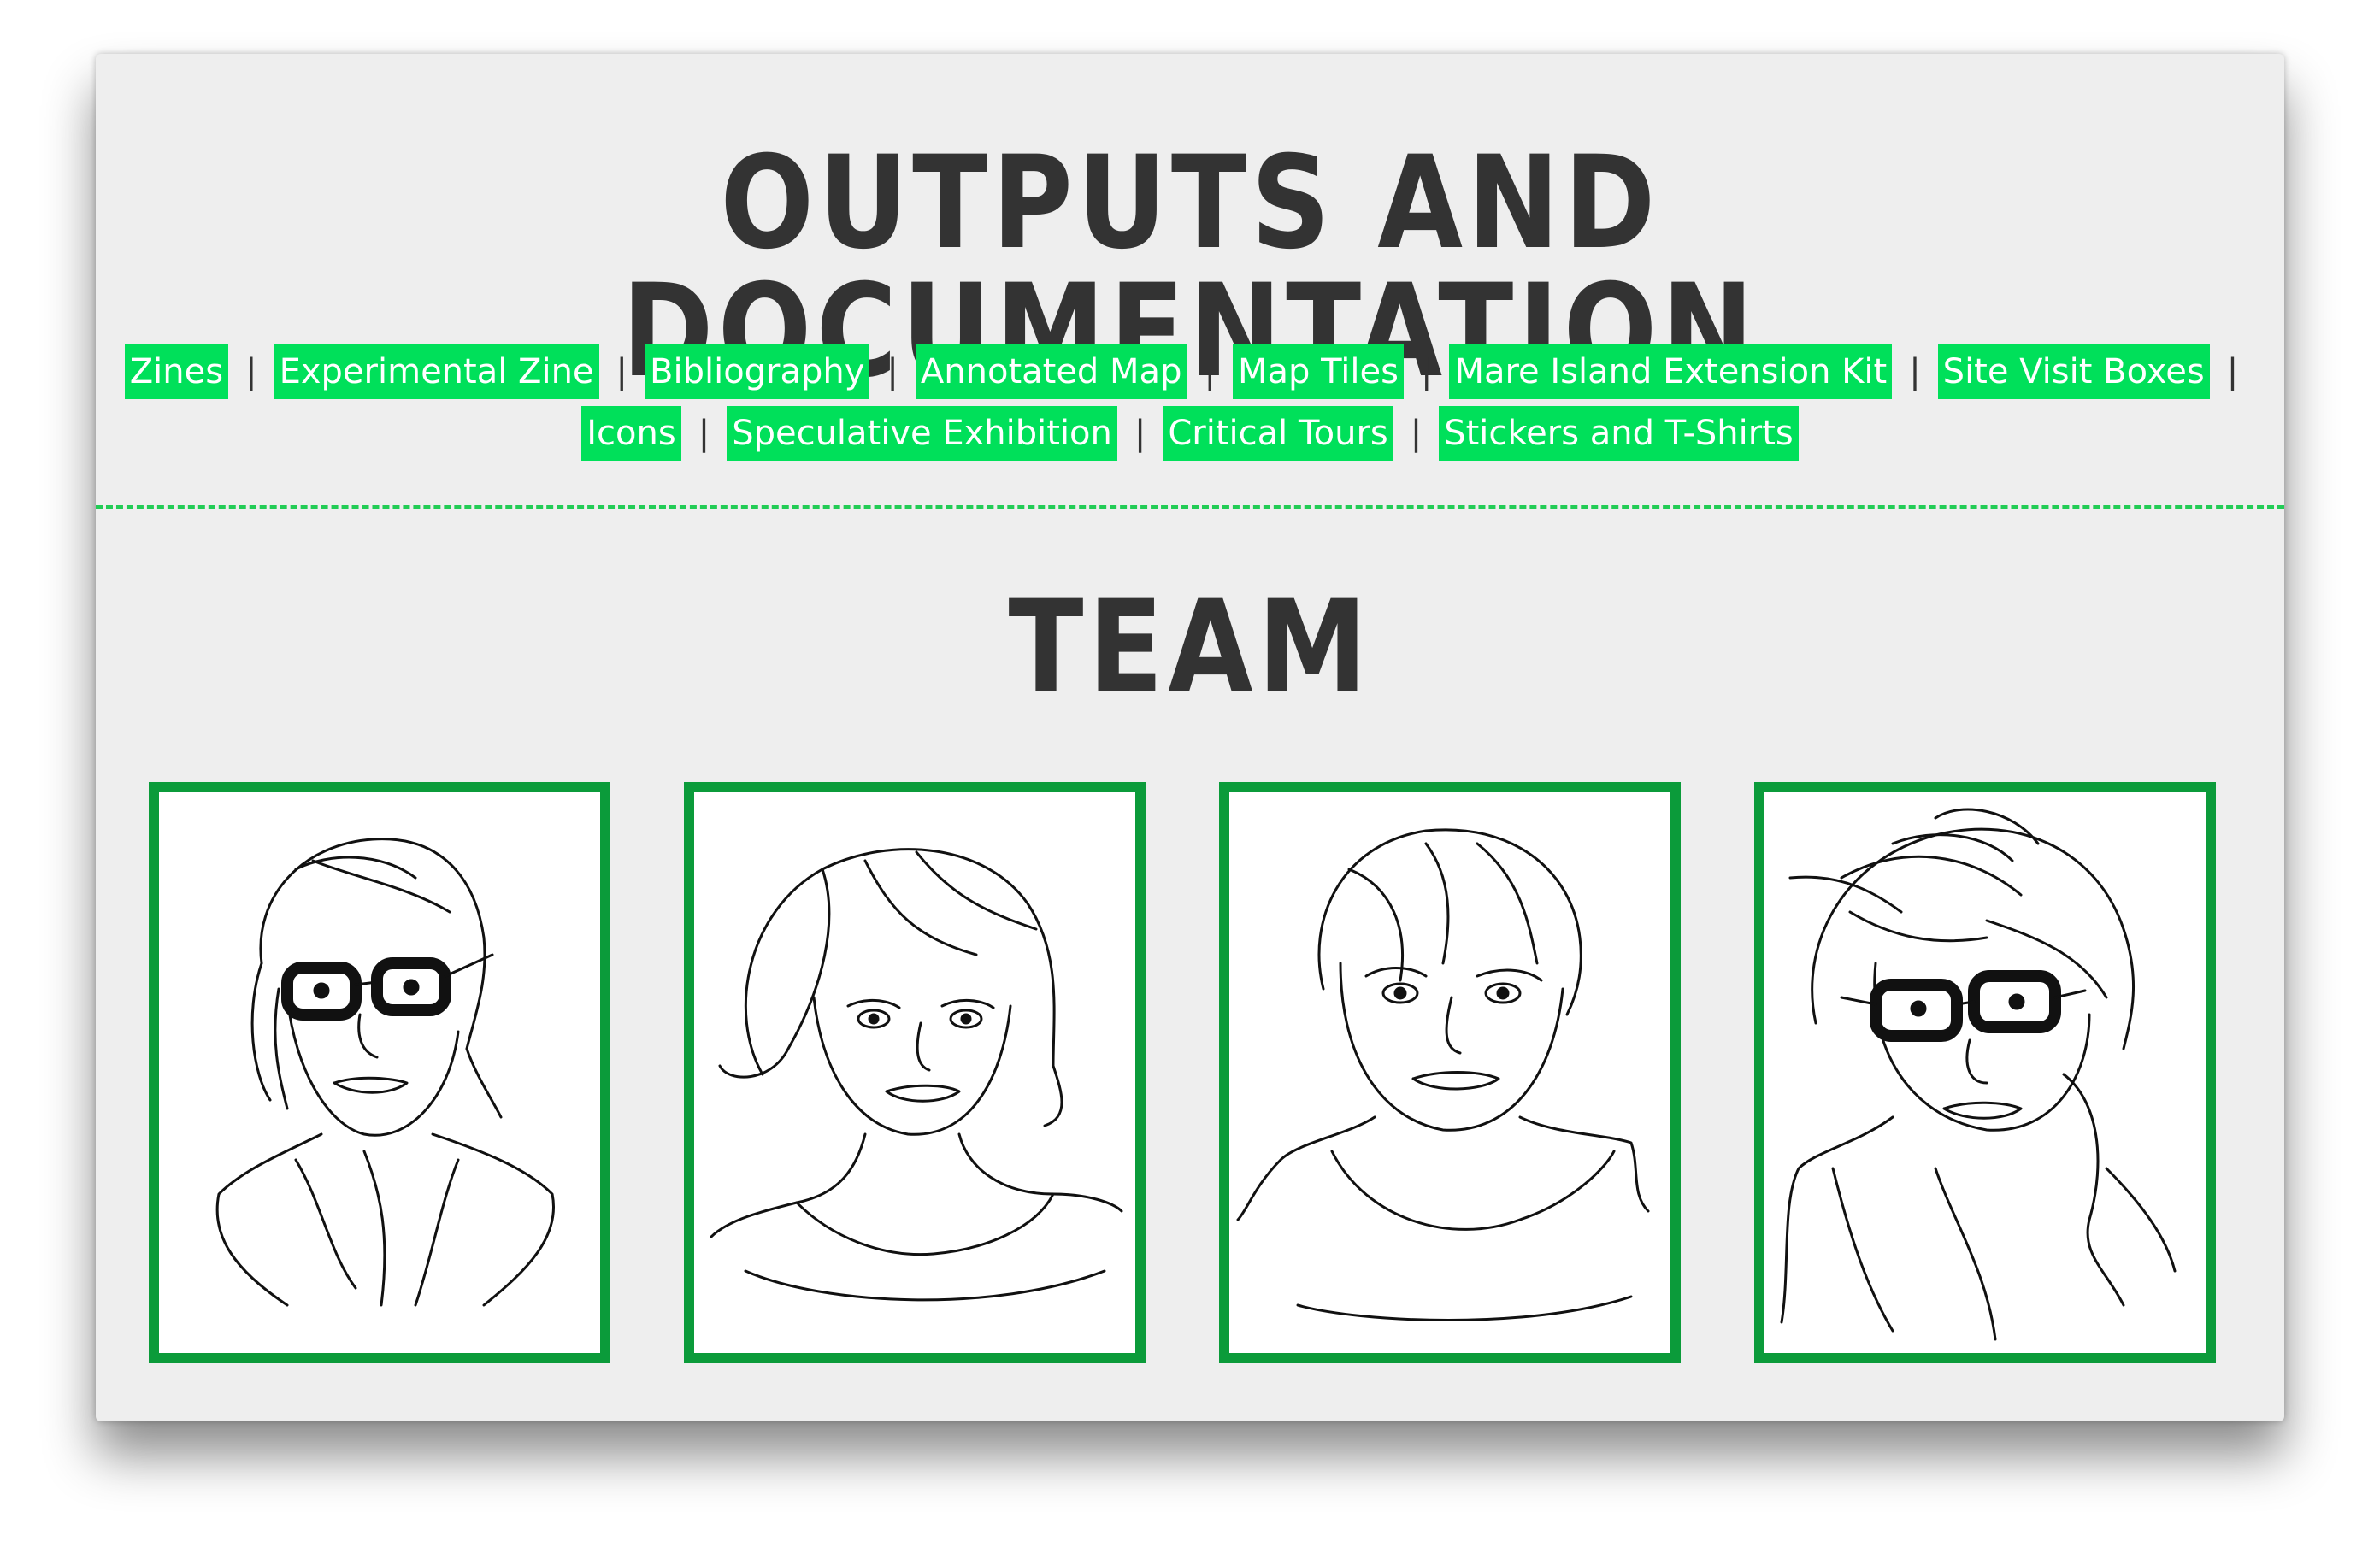 The height and width of the screenshot is (1559, 2380). What do you see at coordinates (2074, 372) in the screenshot?
I see `nav-link-site-visit-boxes: Site Visit Boxes` at bounding box center [2074, 372].